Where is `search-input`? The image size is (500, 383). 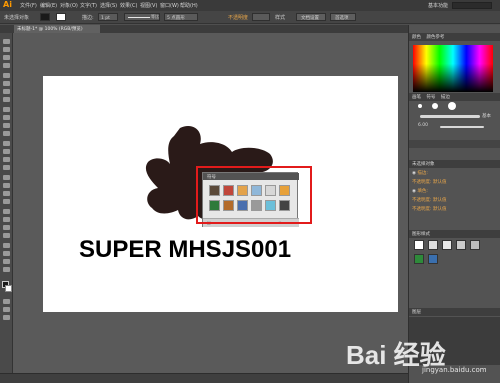
search-input is located at coordinates (472, 5).